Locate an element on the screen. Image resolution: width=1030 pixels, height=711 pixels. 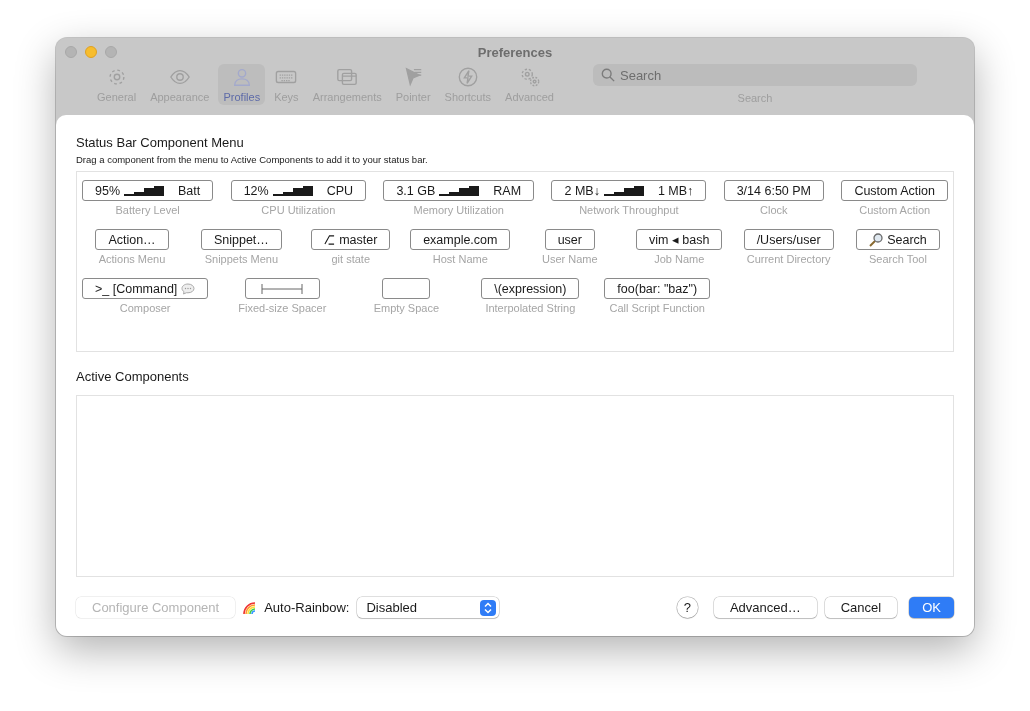
component-chip: /Users/user is located at coordinates (788, 239).